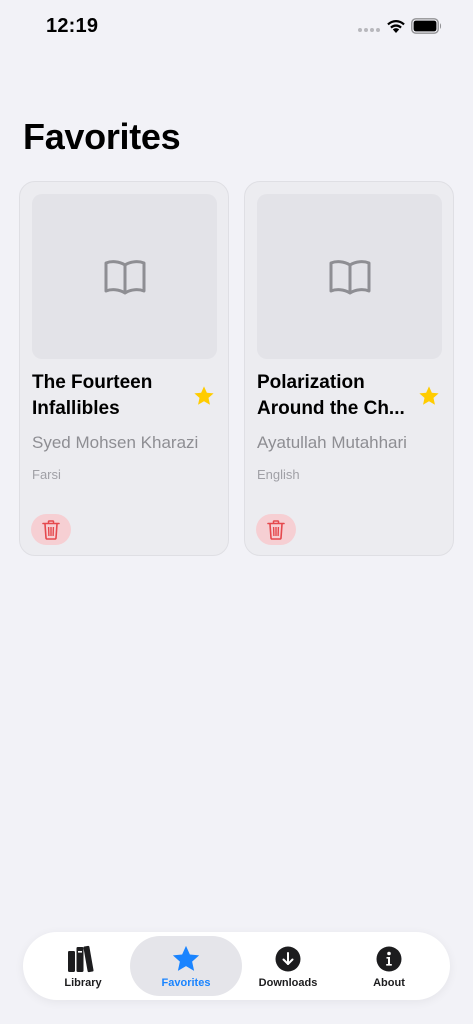 The image size is (473, 1024). What do you see at coordinates (278, 474) in the screenshot?
I see `book-language: English` at bounding box center [278, 474].